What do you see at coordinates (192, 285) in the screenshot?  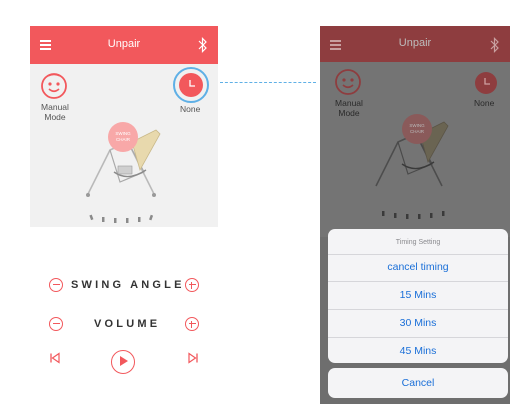 I see `swing-angle-increase-button` at bounding box center [192, 285].